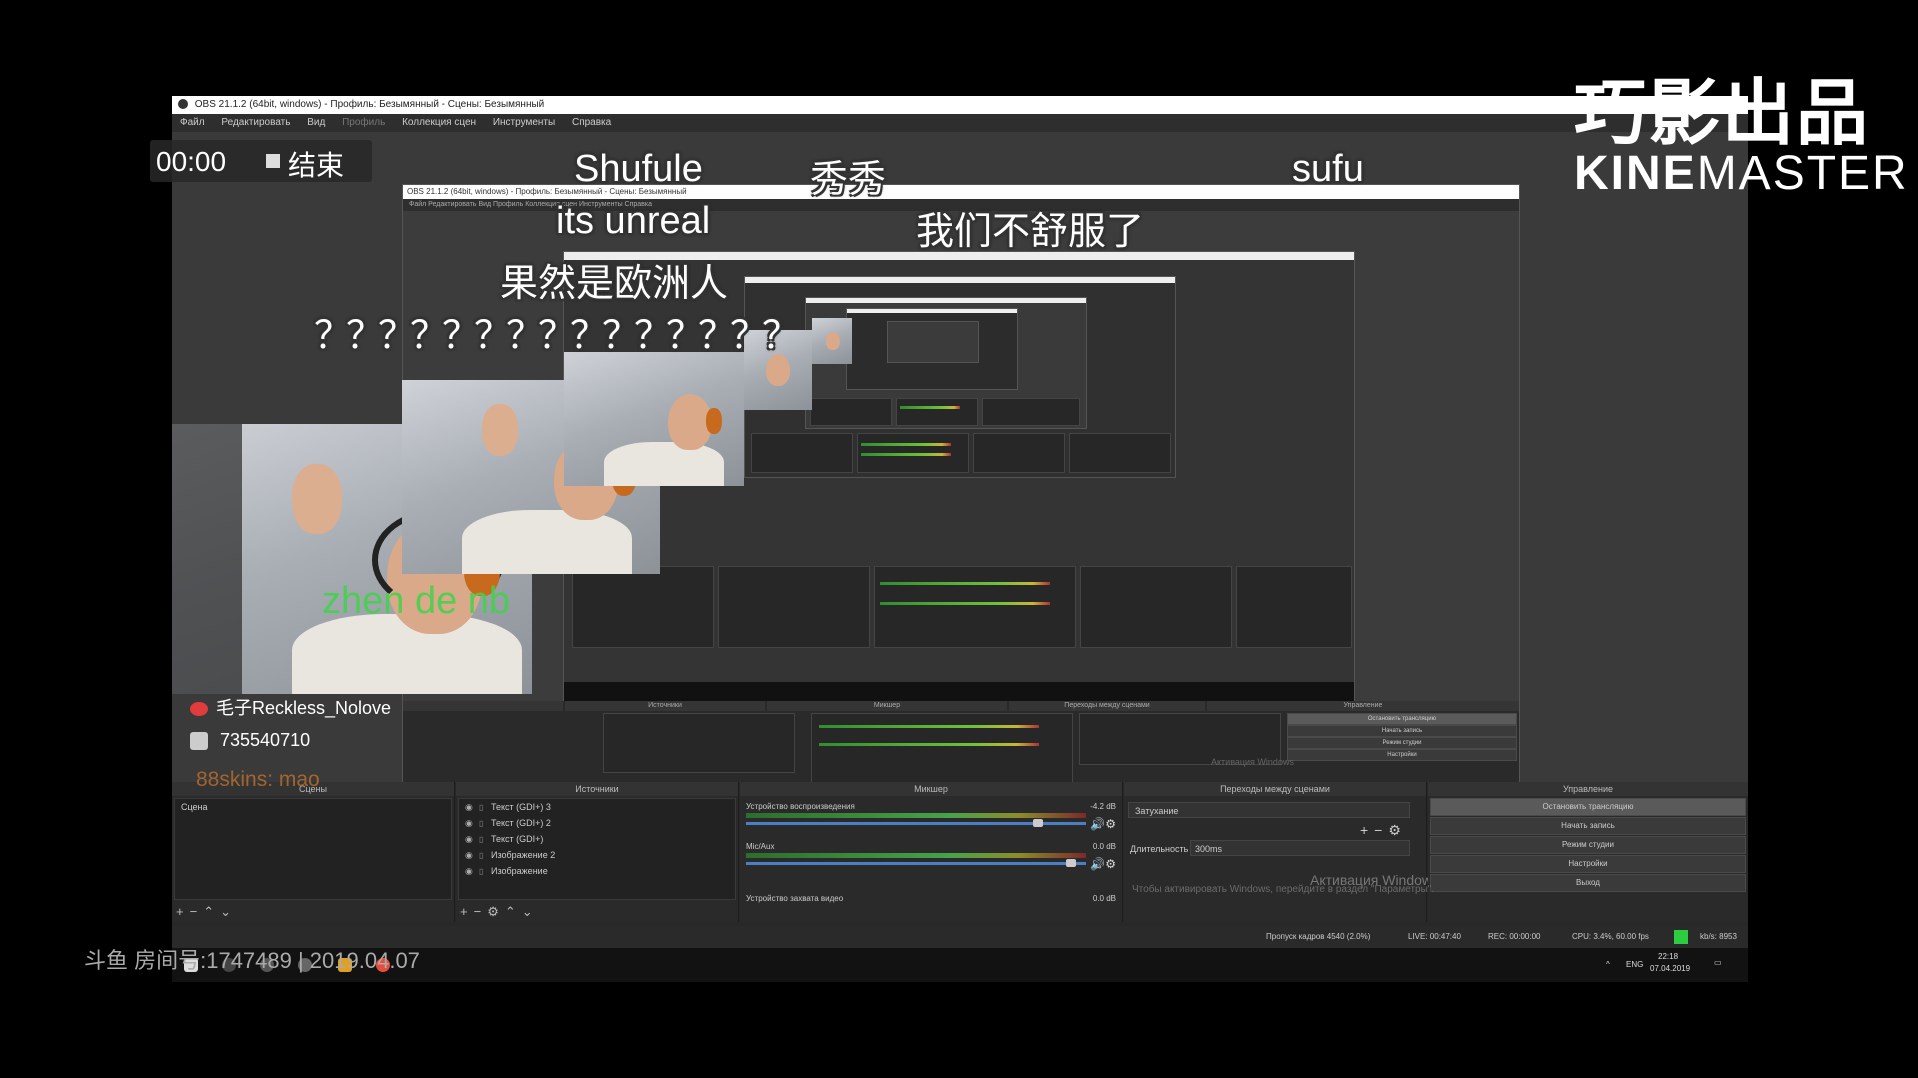  Describe the element at coordinates (1722, 114) in the screenshot. I see `watermark-brand-cn: 巧影出品` at that location.